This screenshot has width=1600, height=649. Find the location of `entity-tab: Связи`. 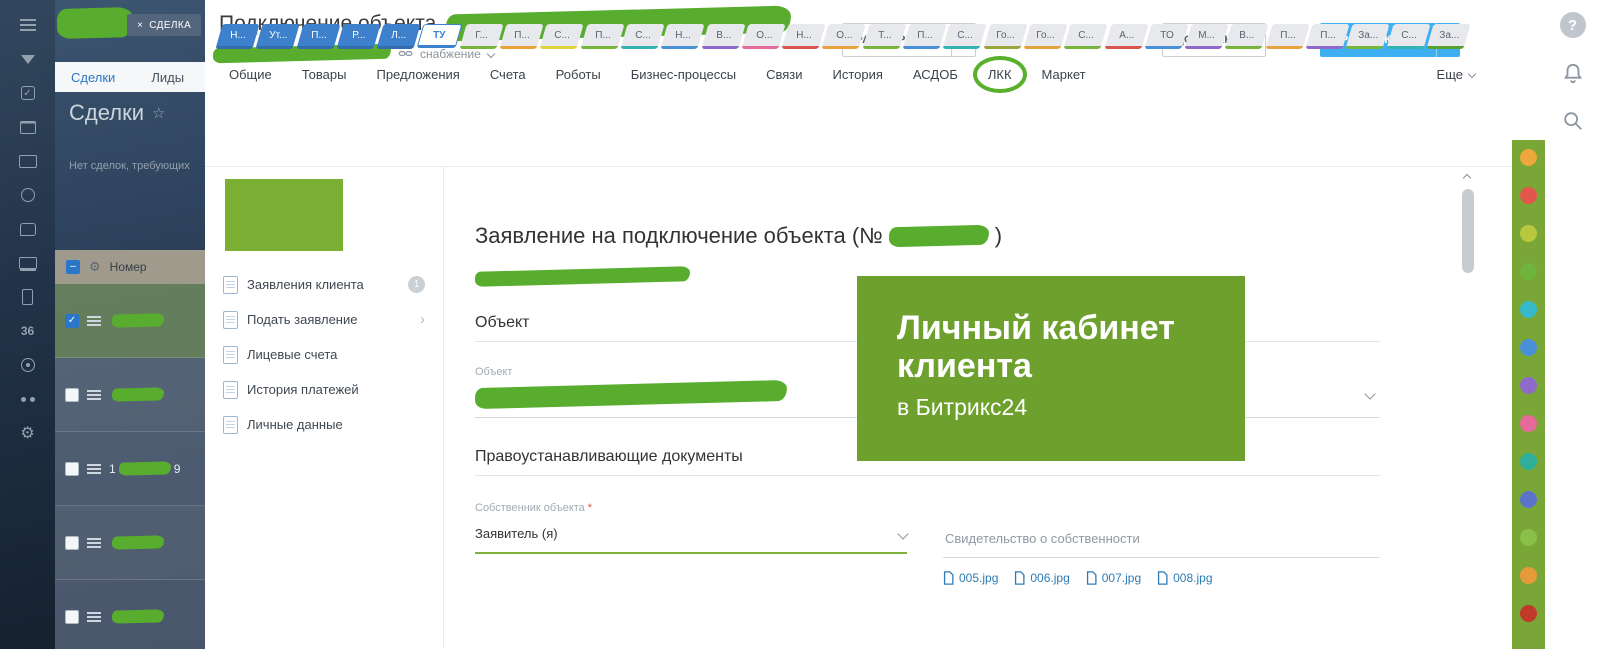

entity-tab: Связи is located at coordinates (784, 74).